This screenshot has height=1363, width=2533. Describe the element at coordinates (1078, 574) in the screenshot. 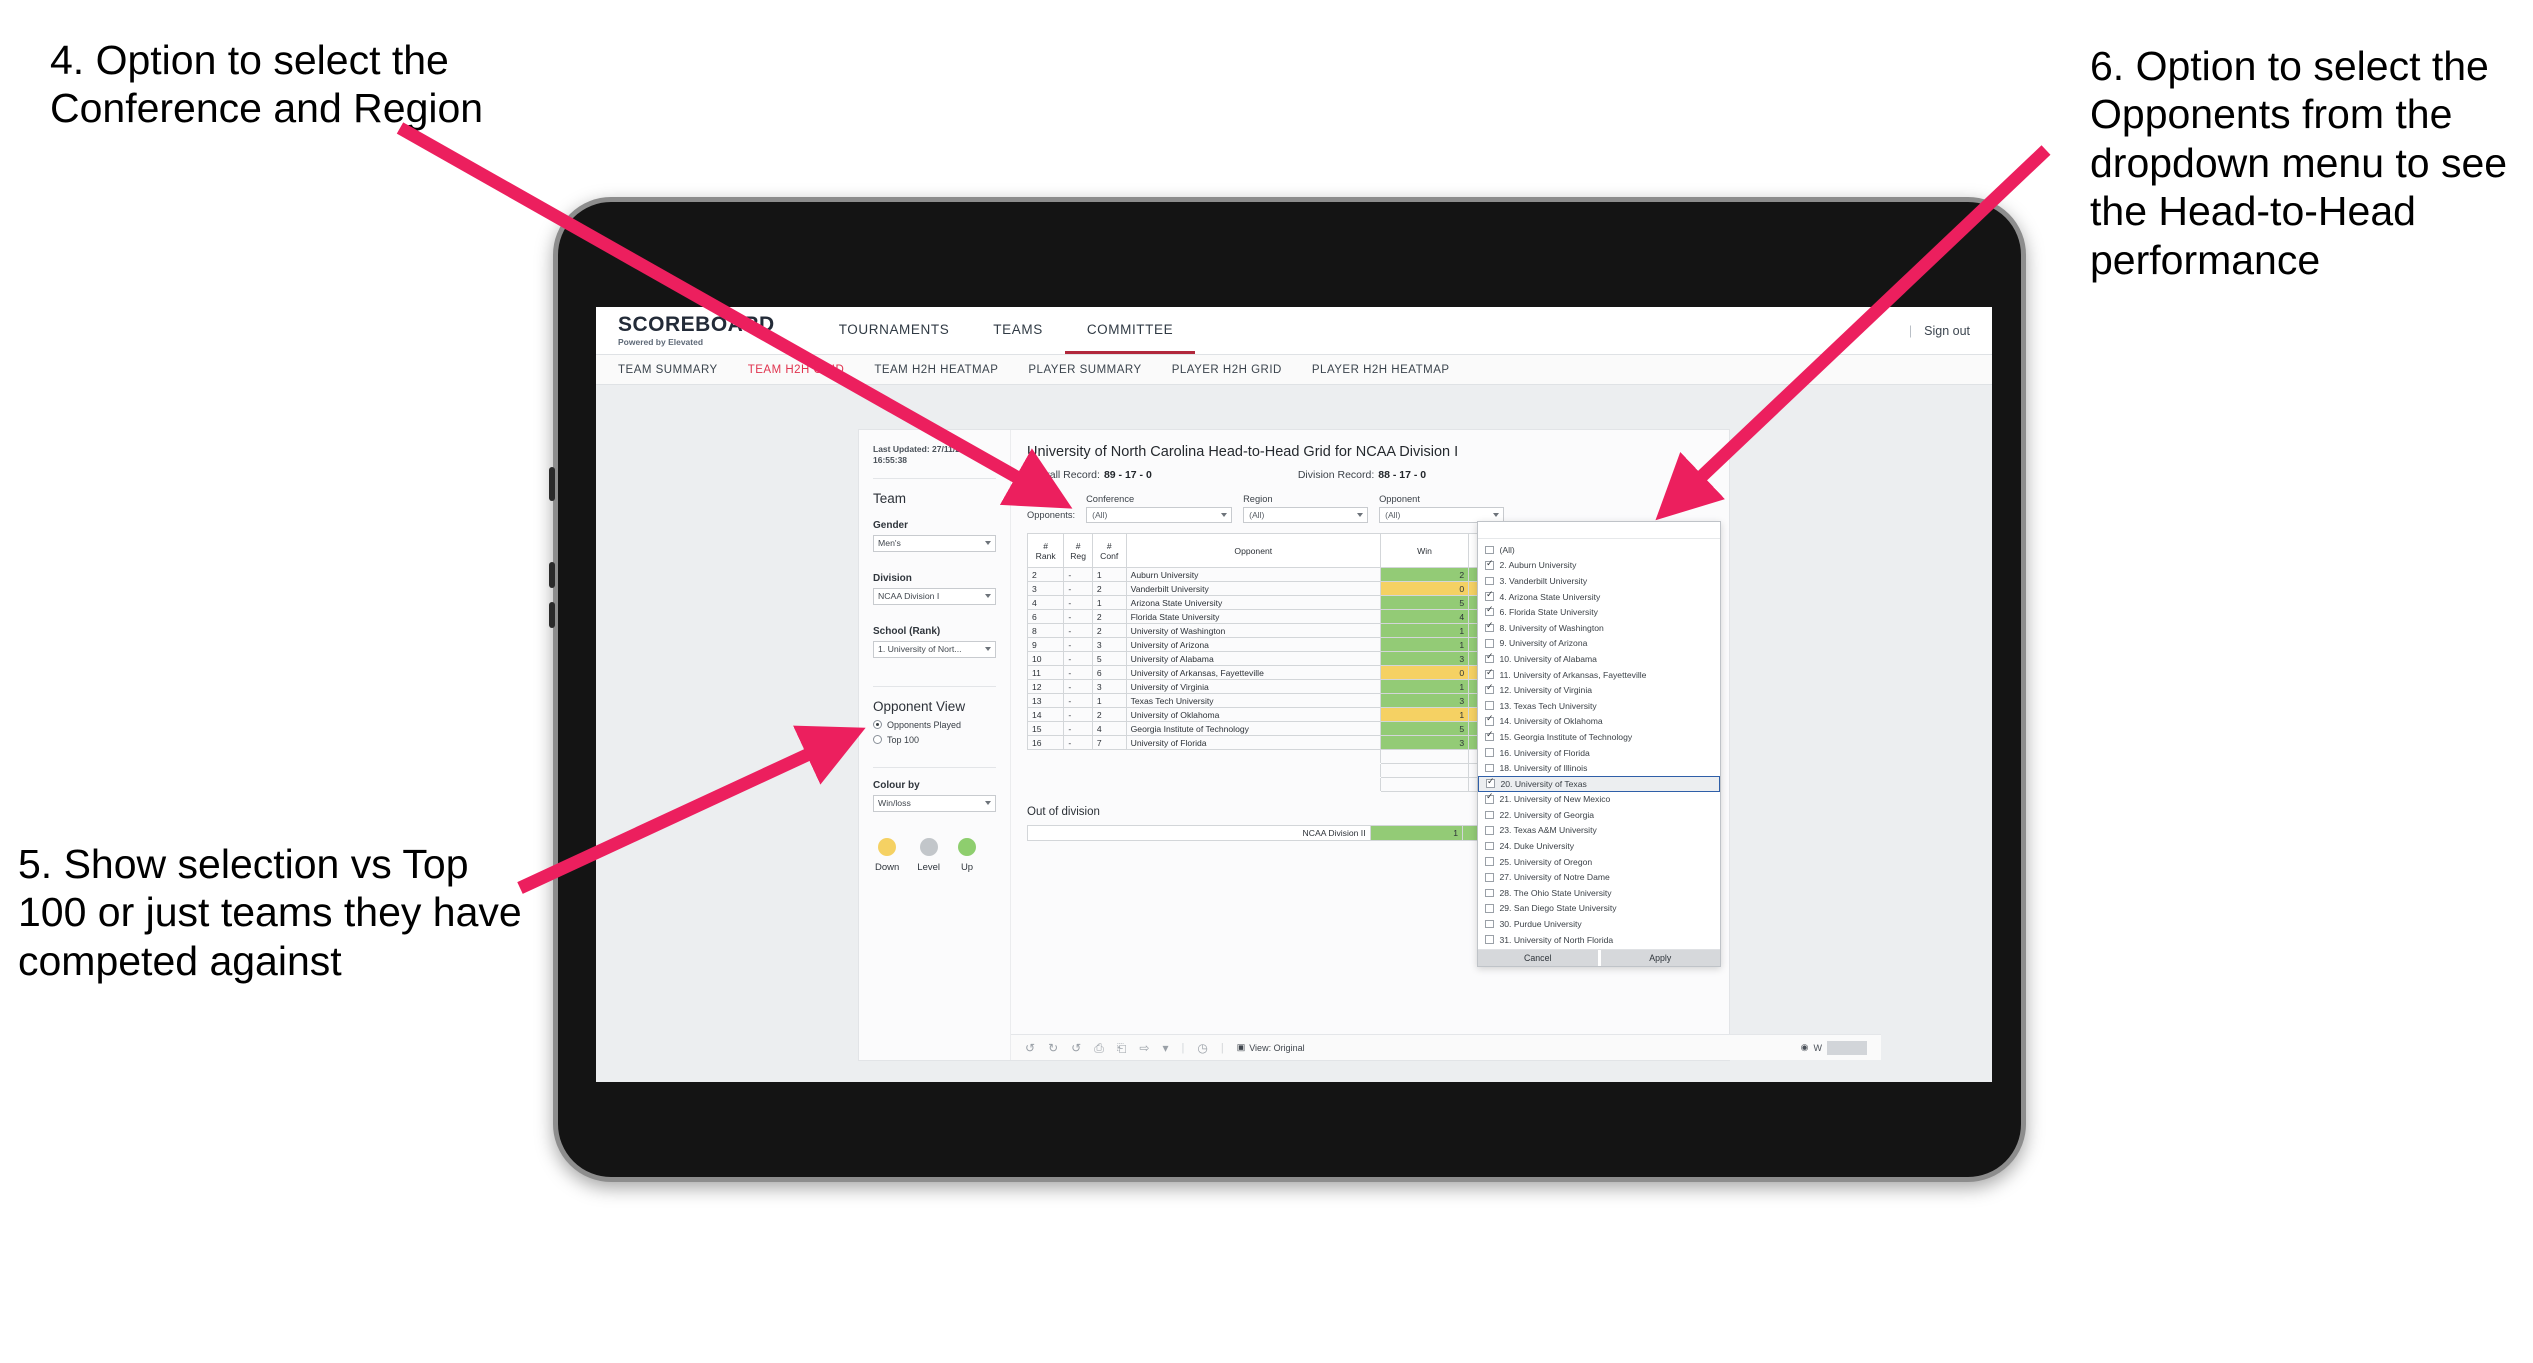

I see `cell-reg: -` at that location.